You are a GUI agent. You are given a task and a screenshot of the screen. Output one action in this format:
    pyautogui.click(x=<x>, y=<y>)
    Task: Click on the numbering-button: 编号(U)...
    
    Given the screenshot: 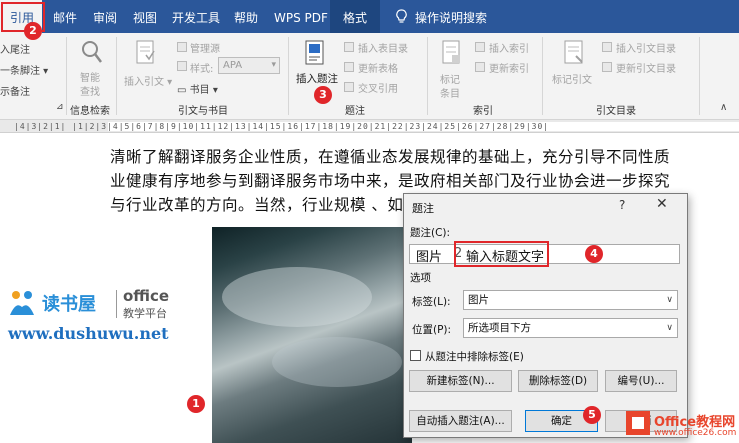 What is the action you would take?
    pyautogui.click(x=641, y=381)
    